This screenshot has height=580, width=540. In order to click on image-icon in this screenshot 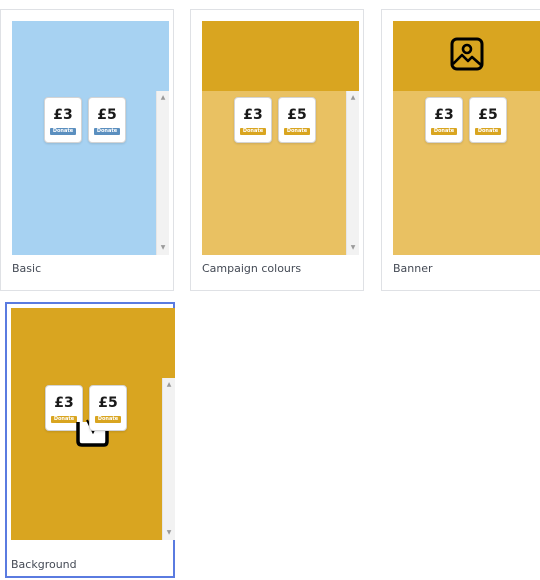, I will do `click(467, 54)`.